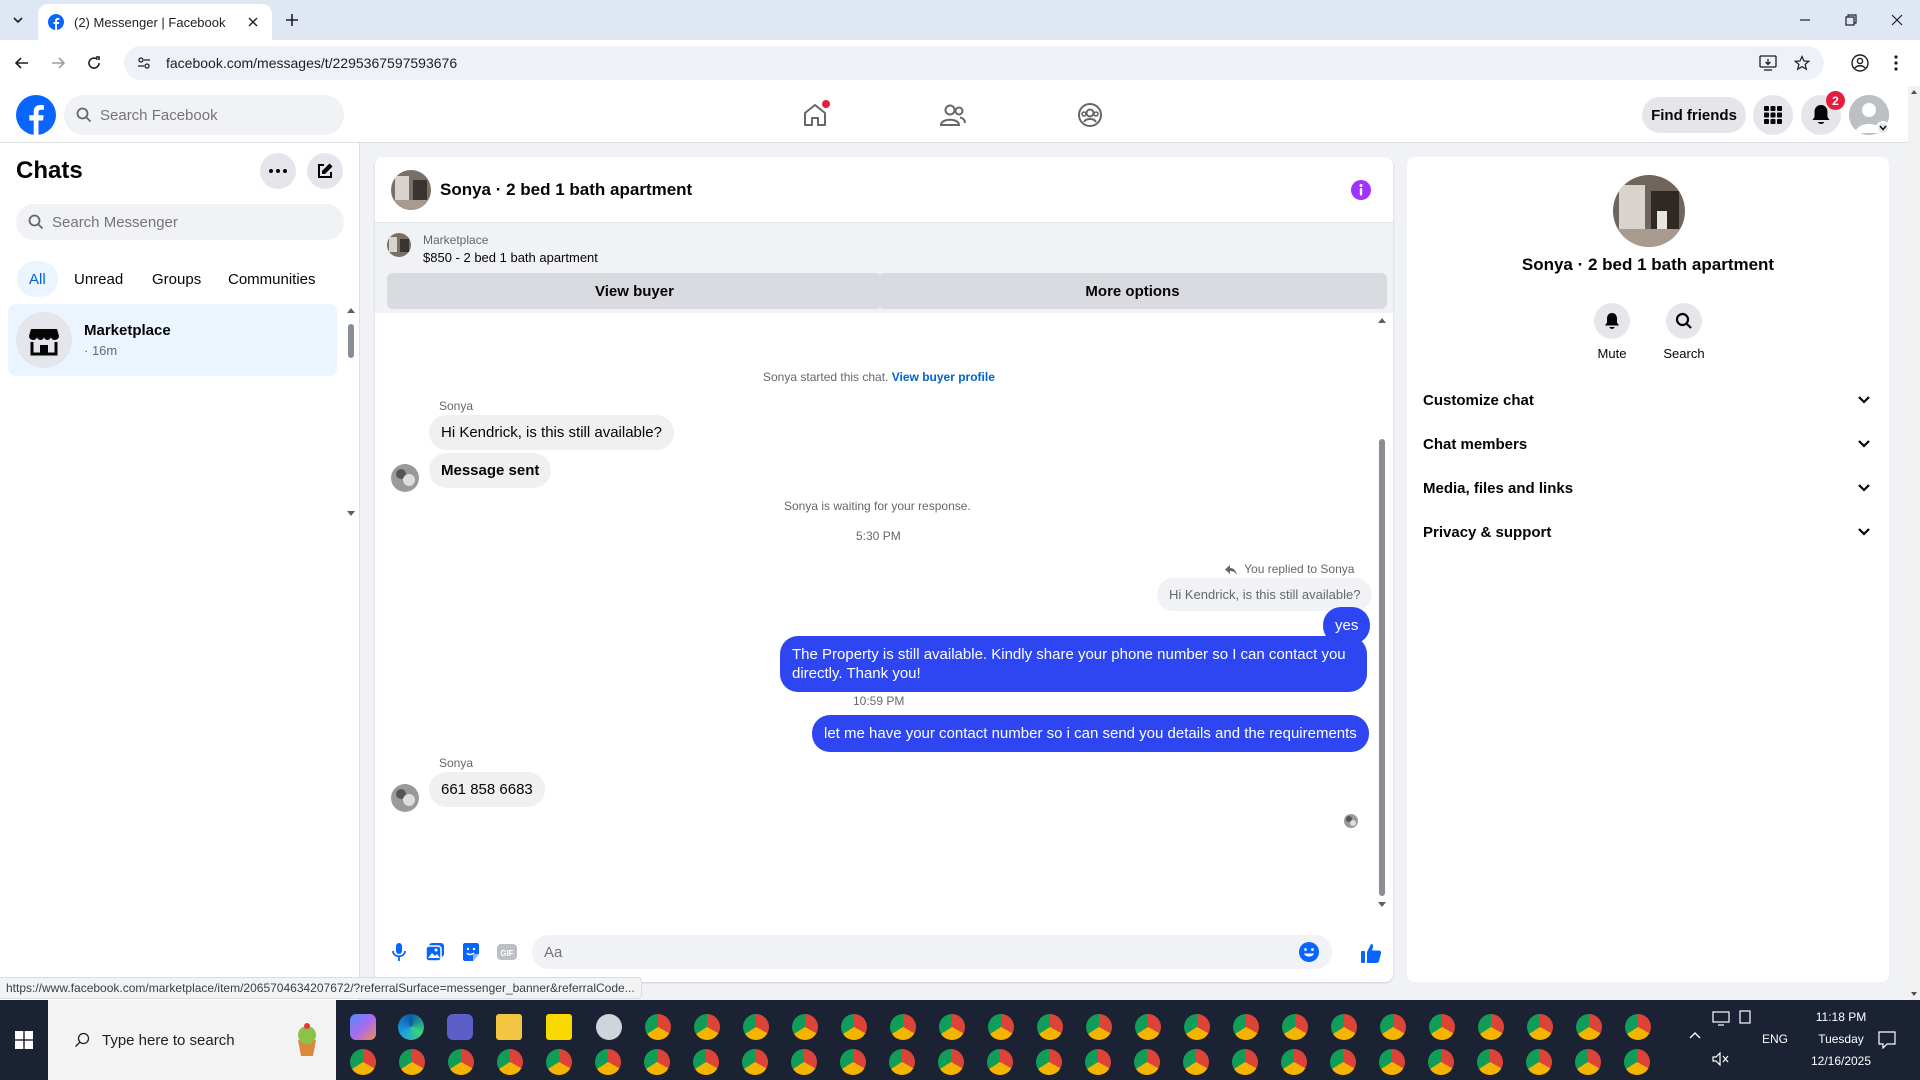 The width and height of the screenshot is (1920, 1080). I want to click on app-icon, so click(609, 1027).